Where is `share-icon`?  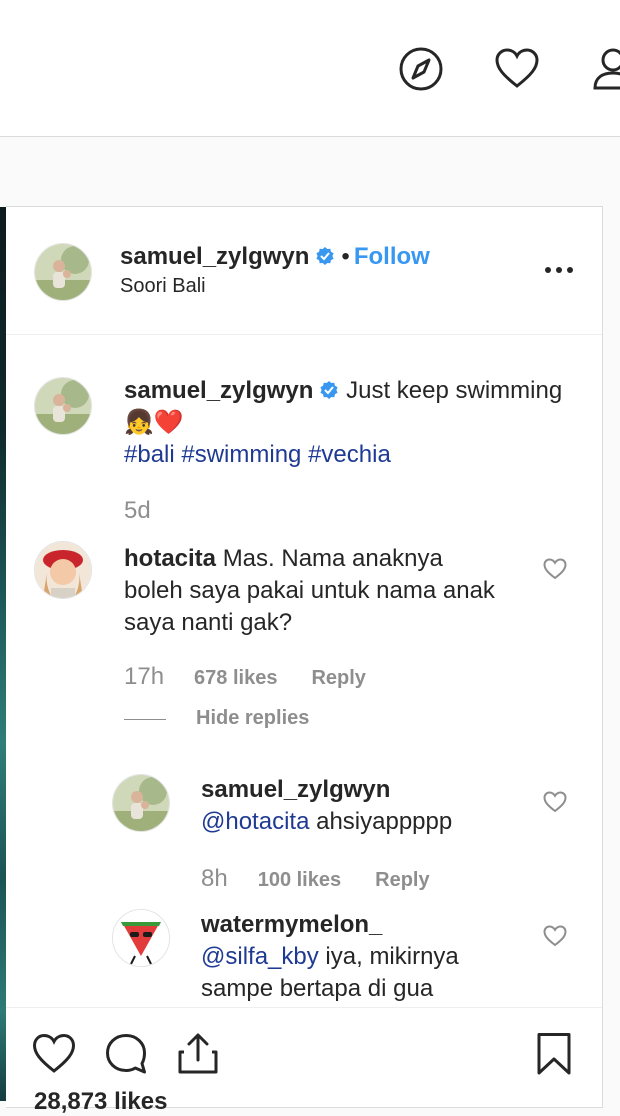 share-icon is located at coordinates (198, 1054).